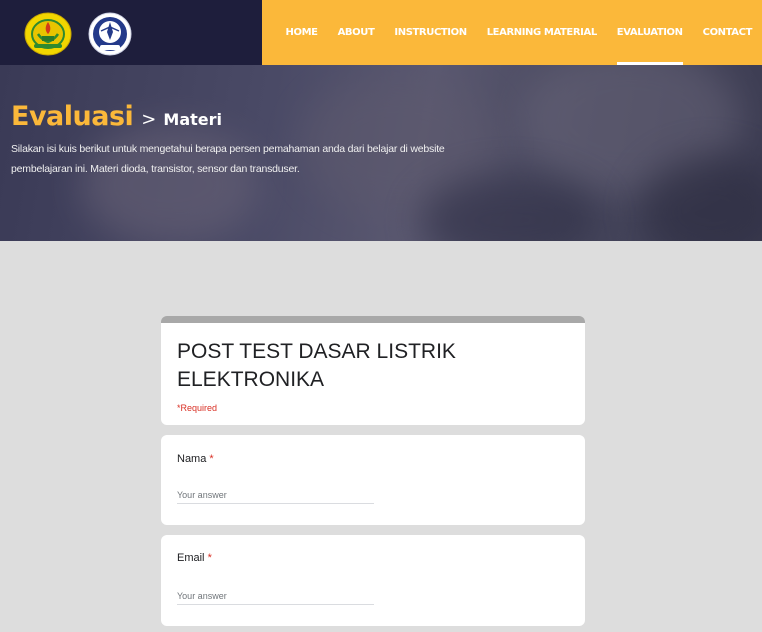  I want to click on question-card-email: Email *, so click(373, 580).